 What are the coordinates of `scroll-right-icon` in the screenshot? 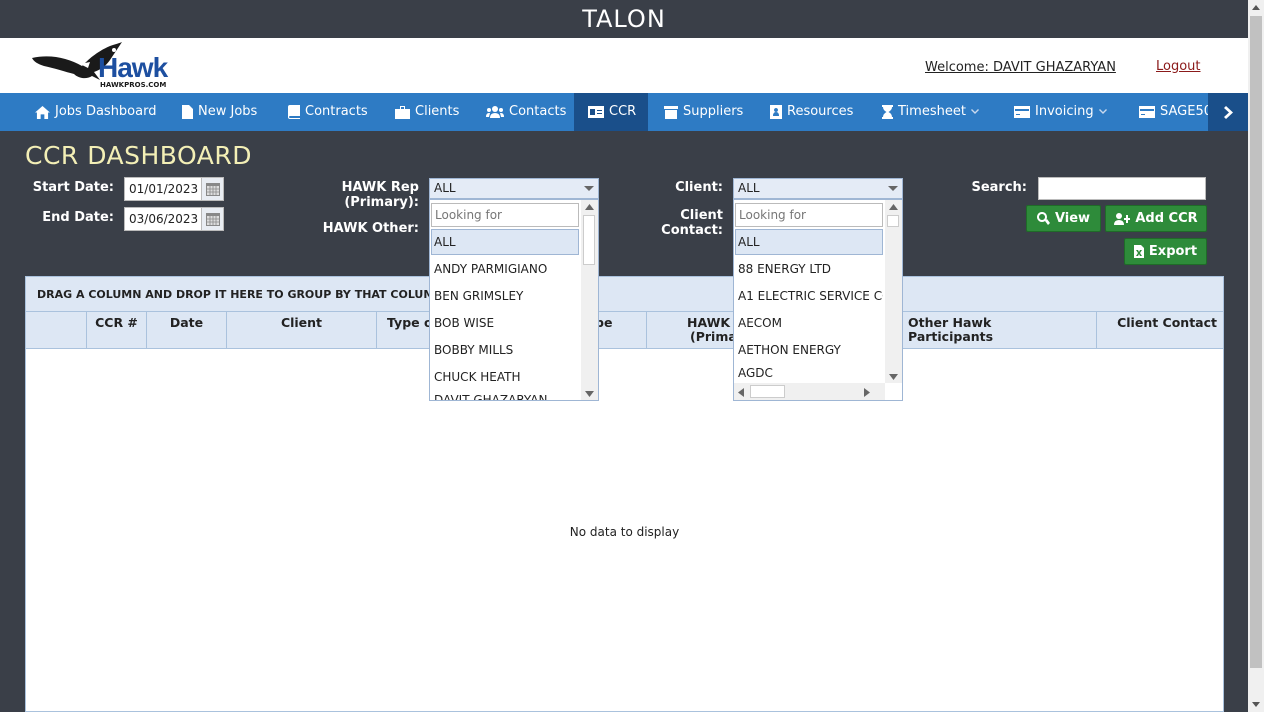 It's located at (867, 392).